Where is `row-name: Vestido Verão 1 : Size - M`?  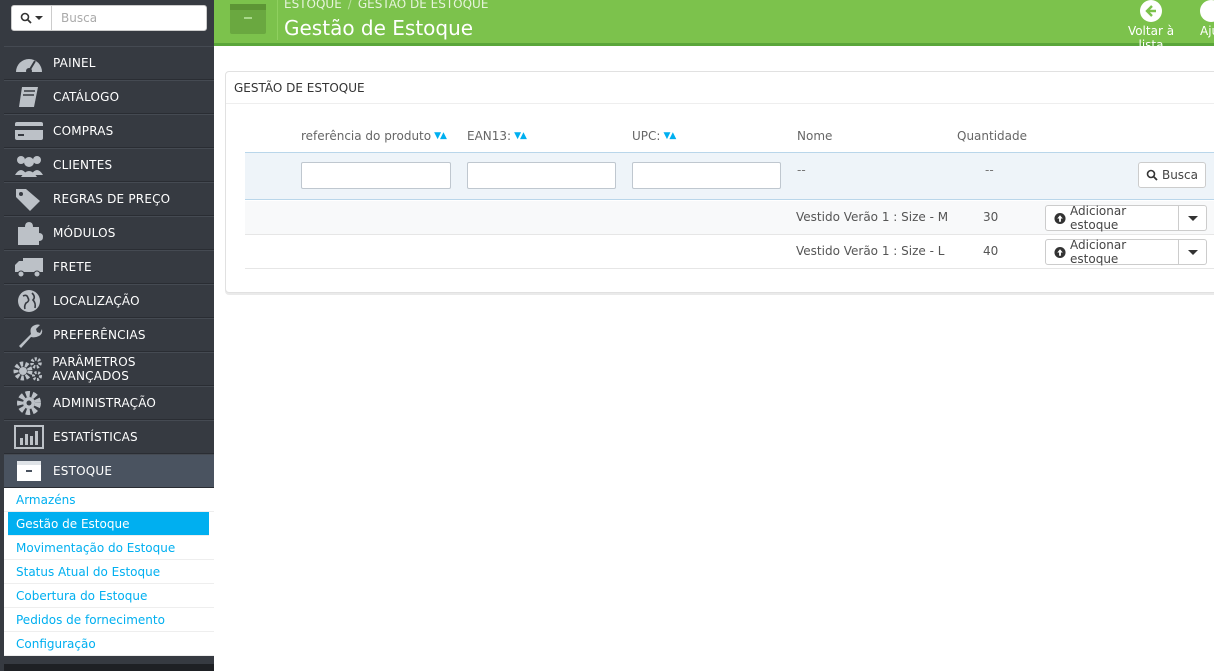 row-name: Vestido Verão 1 : Size - M is located at coordinates (872, 217).